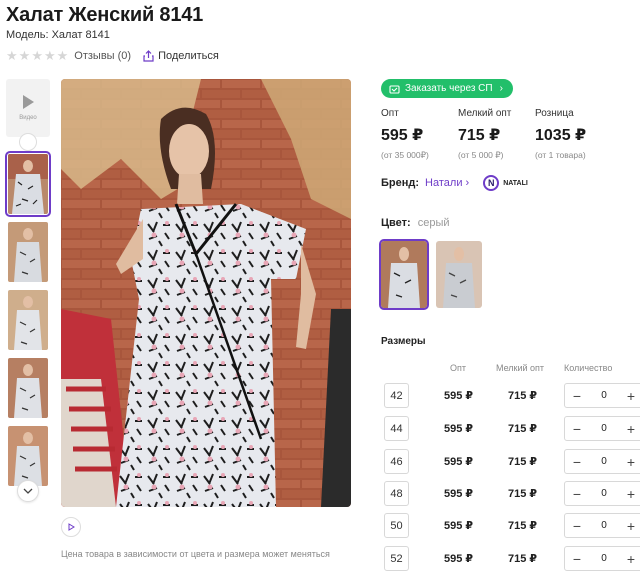  Describe the element at coordinates (481, 155) in the screenshot. I see `price-note-min: (от 5 000 ₽)` at that location.